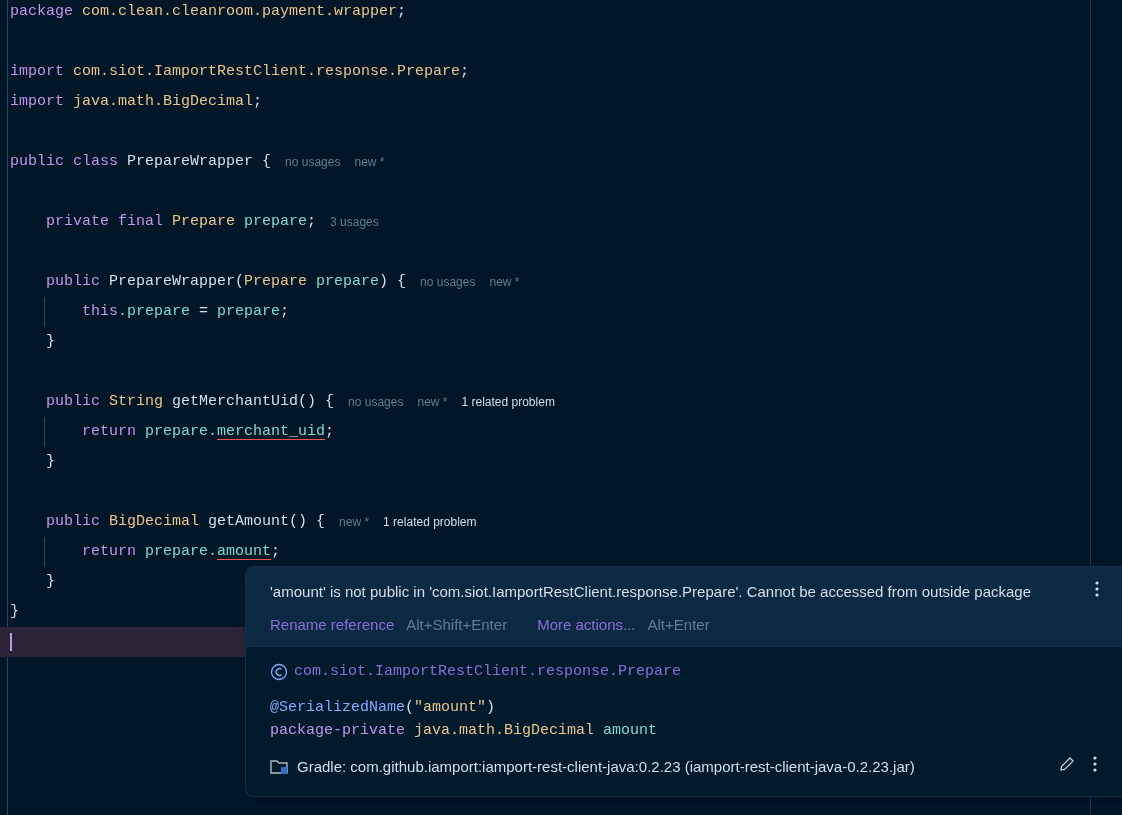  I want to click on code-token: String, so click(136, 402).